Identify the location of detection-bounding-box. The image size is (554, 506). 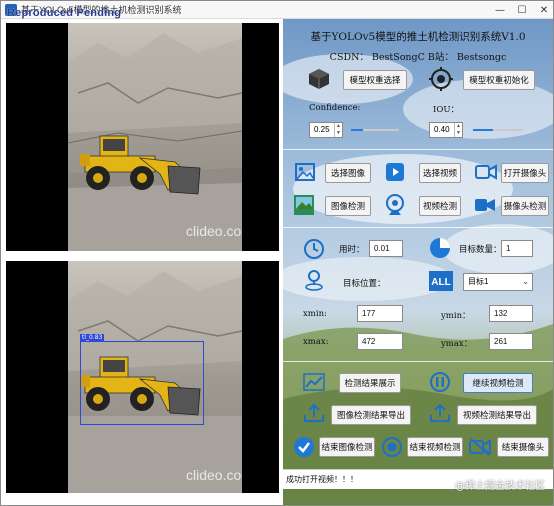
(142, 383).